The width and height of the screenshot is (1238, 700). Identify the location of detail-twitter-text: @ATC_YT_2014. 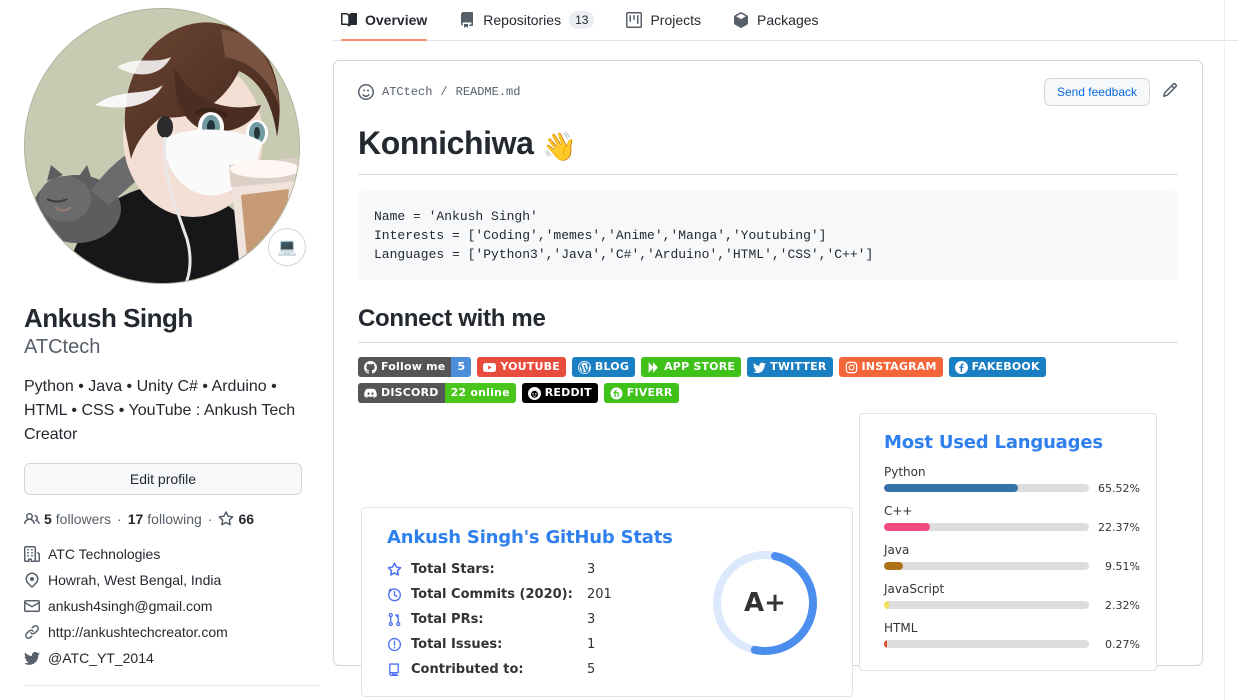
(101, 658).